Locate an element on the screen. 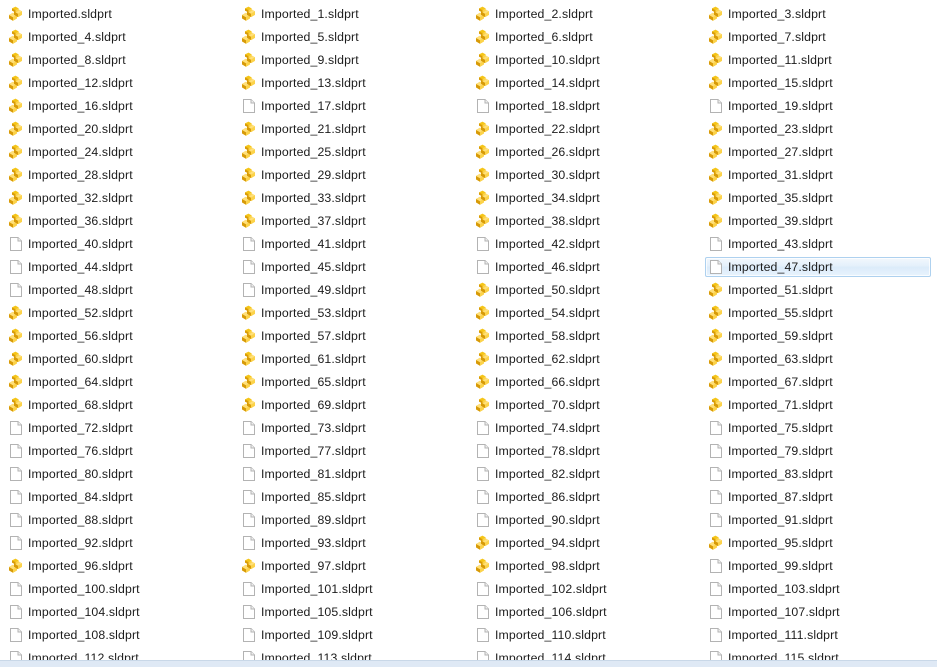 The image size is (937, 667). file-list-item: Imported_90.sldprt is located at coordinates (585, 520).